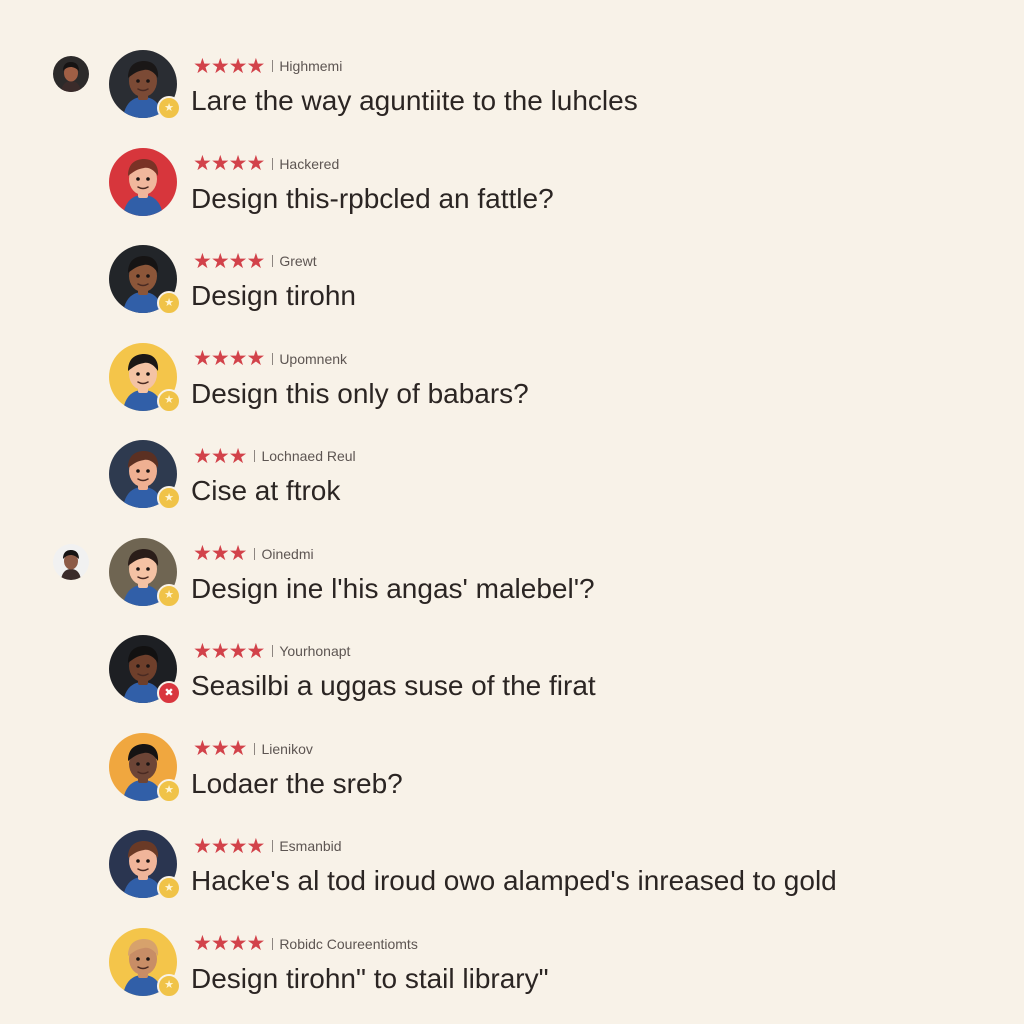  Describe the element at coordinates (297, 783) in the screenshot. I see `review-comment: Lodaer the sreb?` at that location.